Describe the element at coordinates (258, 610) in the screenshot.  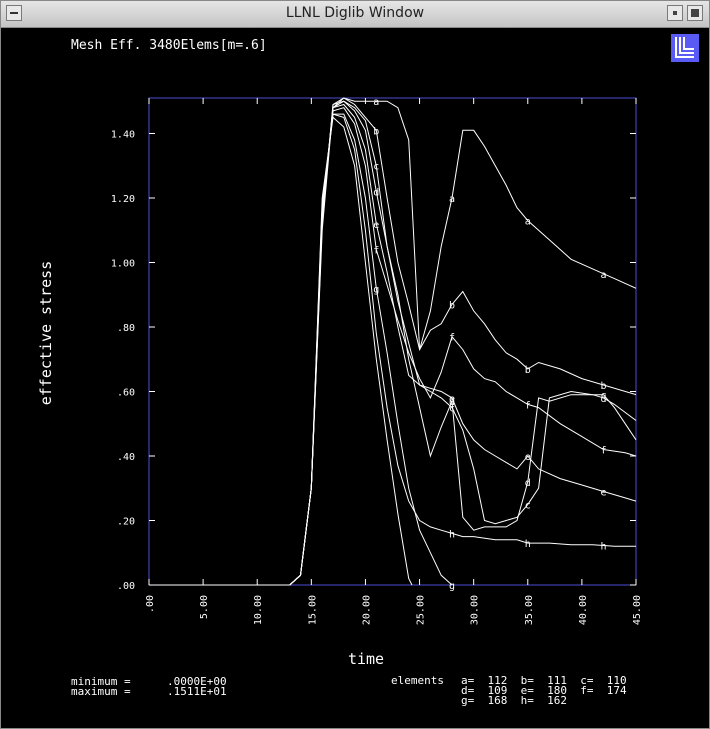
I see `x-tick-label: 10.00` at that location.